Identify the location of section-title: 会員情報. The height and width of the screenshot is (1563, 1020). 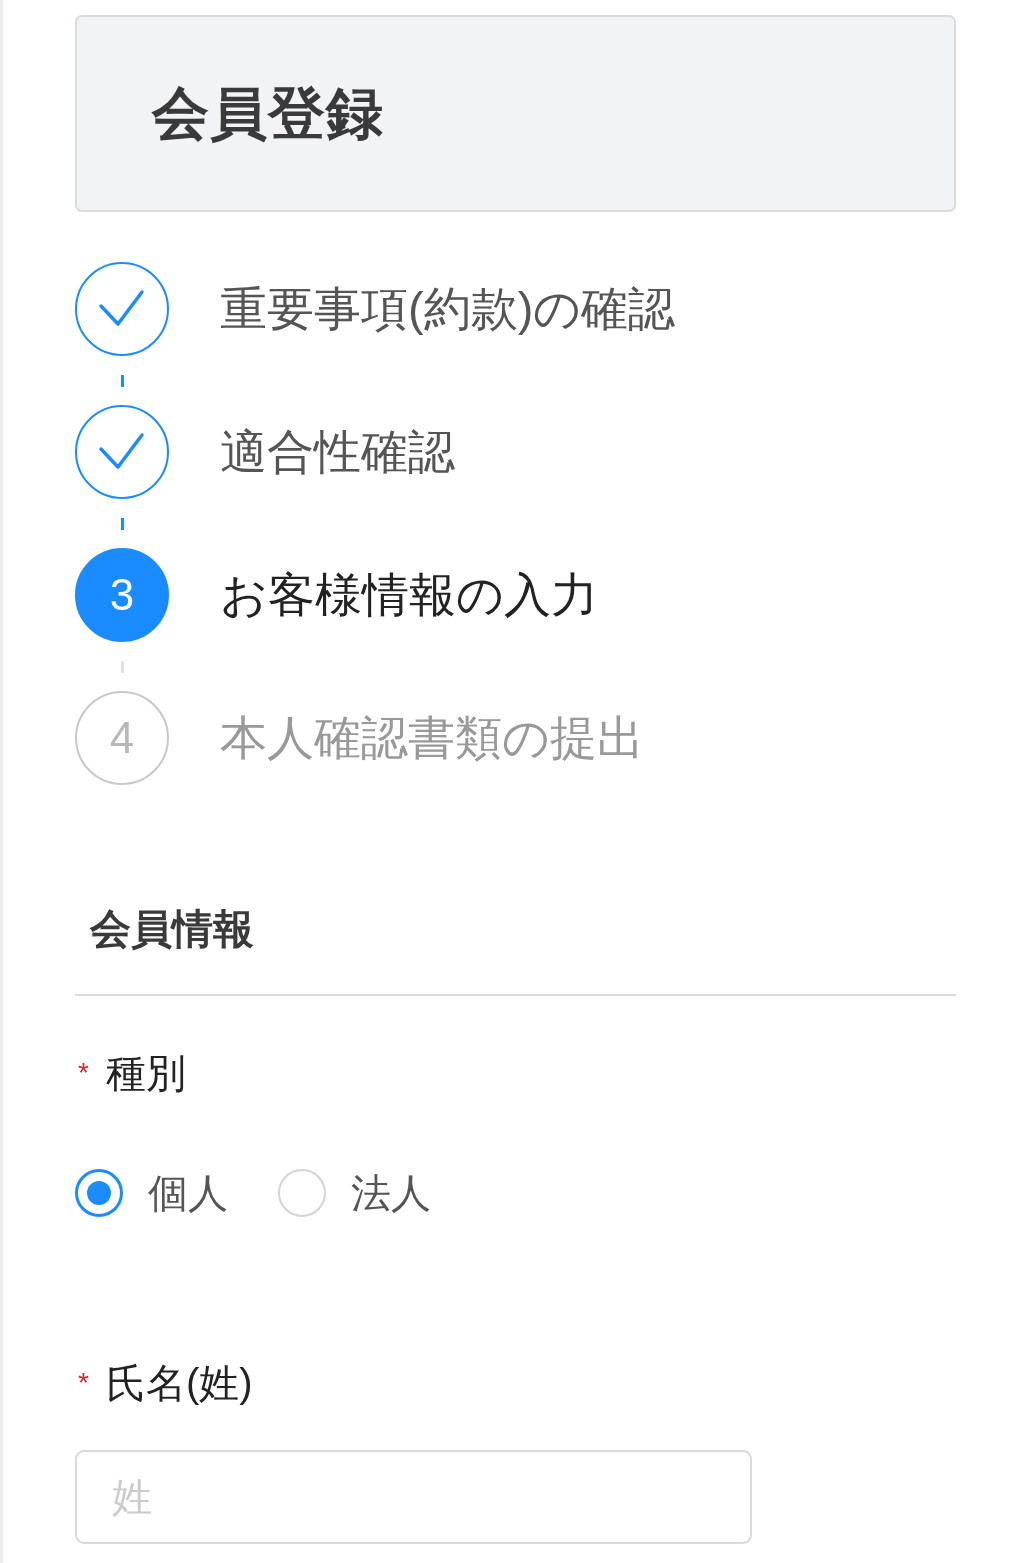
(172, 929).